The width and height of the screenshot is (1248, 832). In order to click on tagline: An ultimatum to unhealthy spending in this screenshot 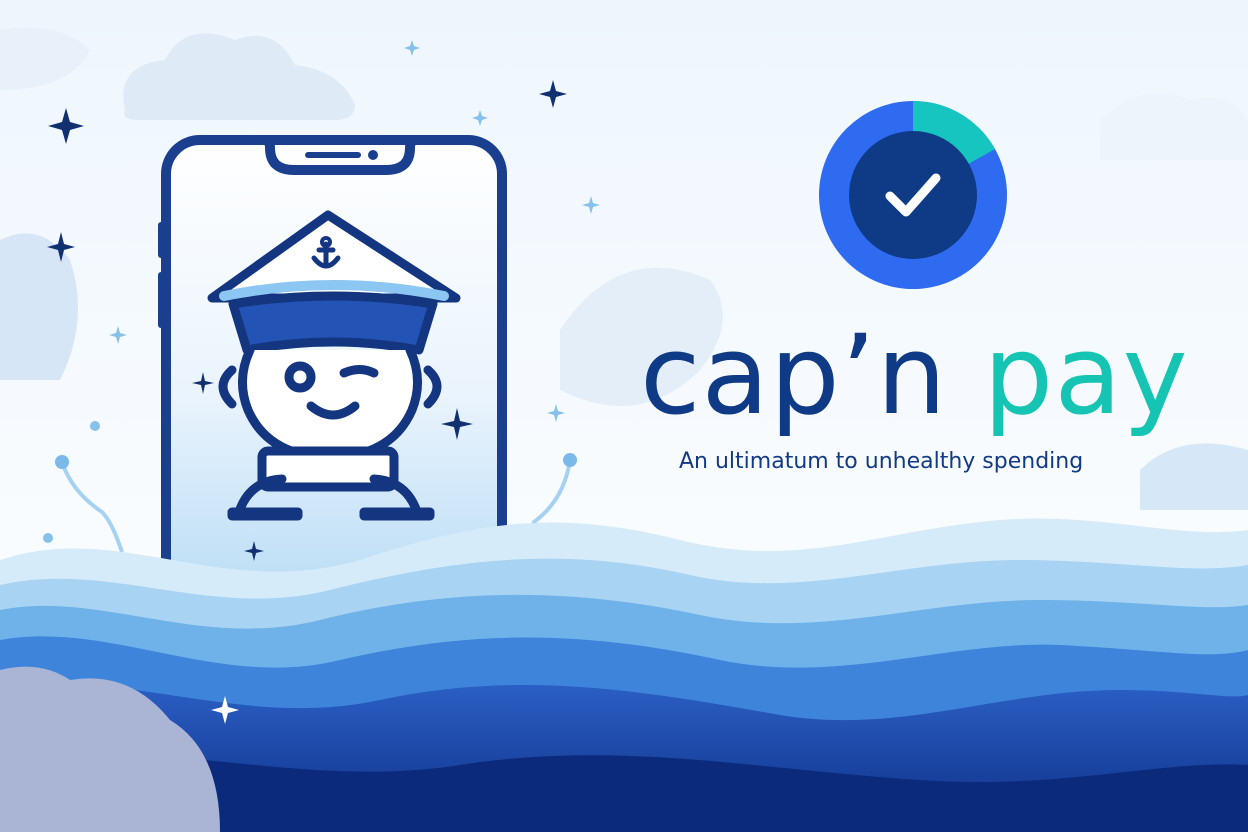, I will do `click(881, 461)`.